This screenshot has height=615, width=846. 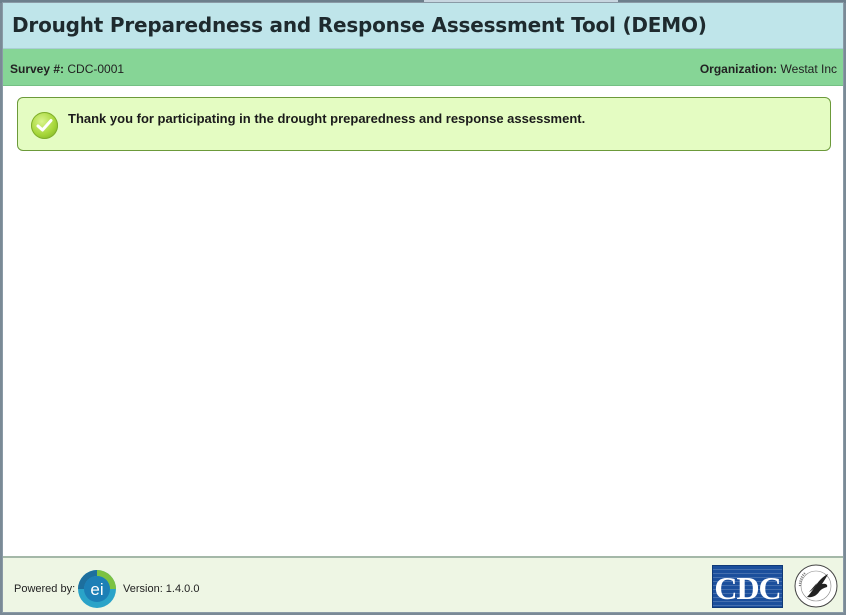 What do you see at coordinates (37, 69) in the screenshot?
I see `survey-number-label: Survey #:` at bounding box center [37, 69].